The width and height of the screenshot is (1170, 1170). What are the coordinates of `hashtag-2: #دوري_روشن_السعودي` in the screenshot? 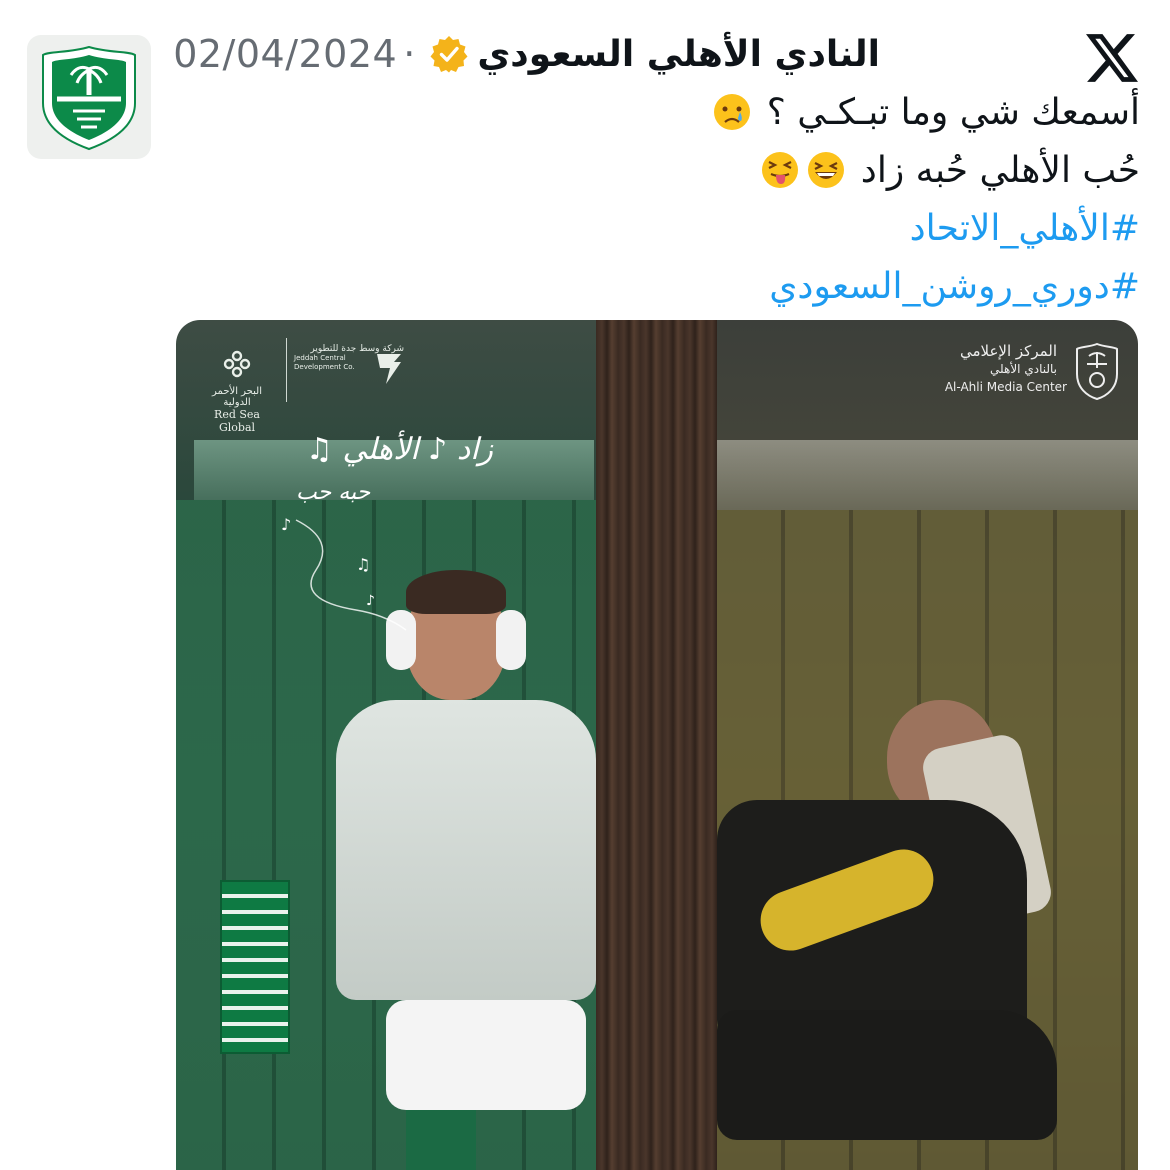 It's located at (760, 287).